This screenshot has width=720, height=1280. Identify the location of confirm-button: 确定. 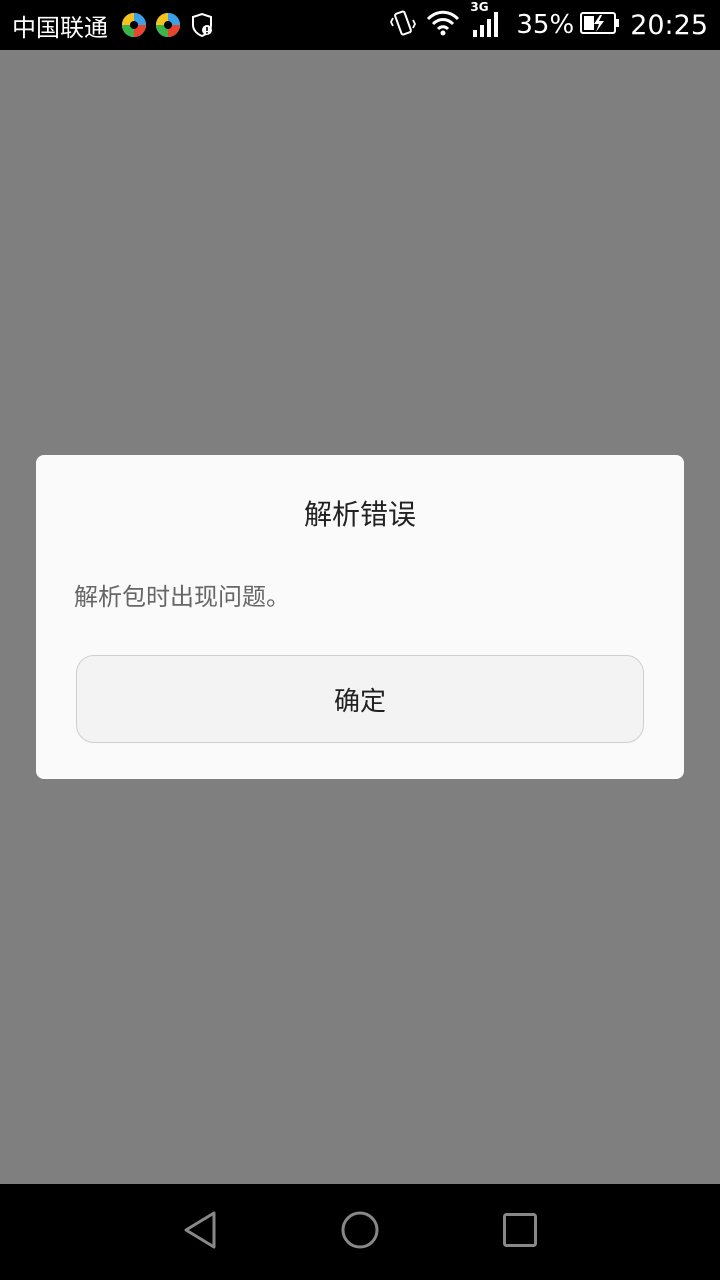
(360, 699).